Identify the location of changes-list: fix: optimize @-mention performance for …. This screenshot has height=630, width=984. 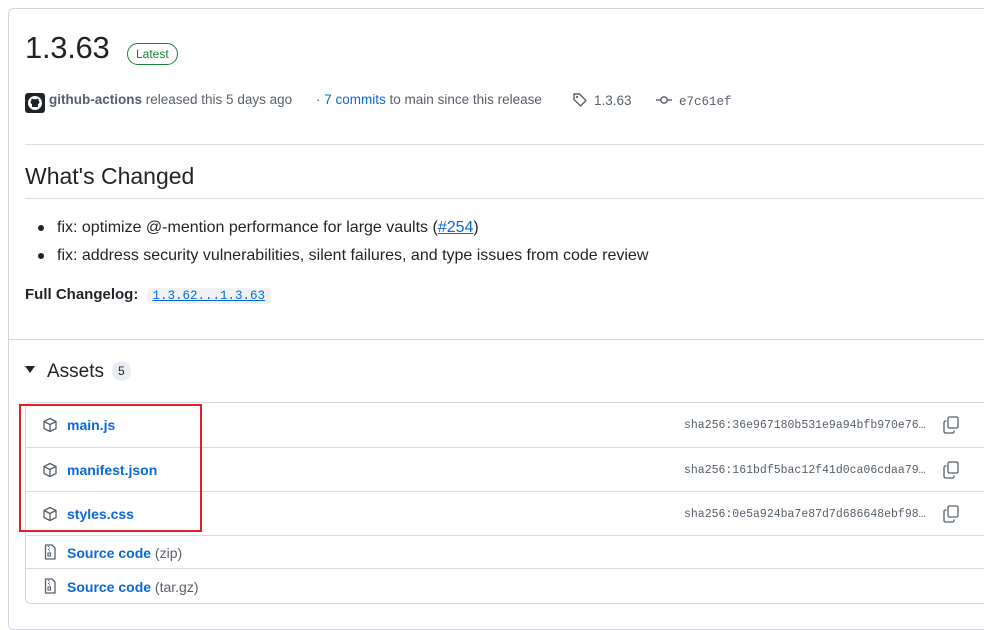
(343, 244).